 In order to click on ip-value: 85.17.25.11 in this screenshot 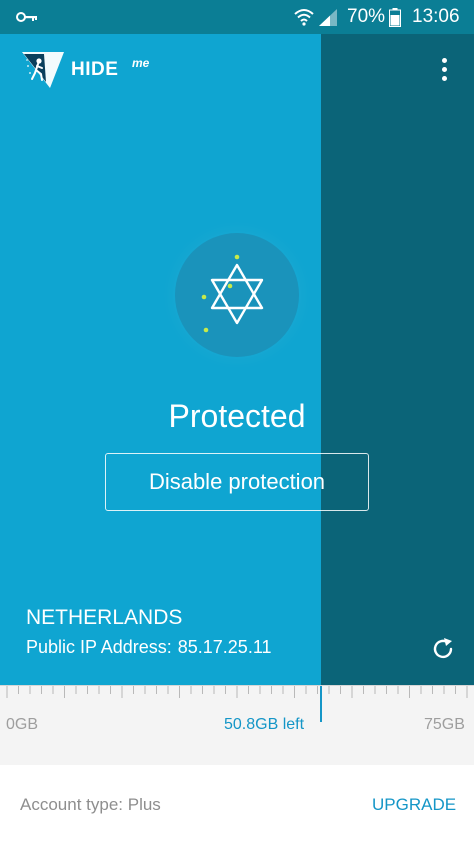, I will do `click(224, 647)`.